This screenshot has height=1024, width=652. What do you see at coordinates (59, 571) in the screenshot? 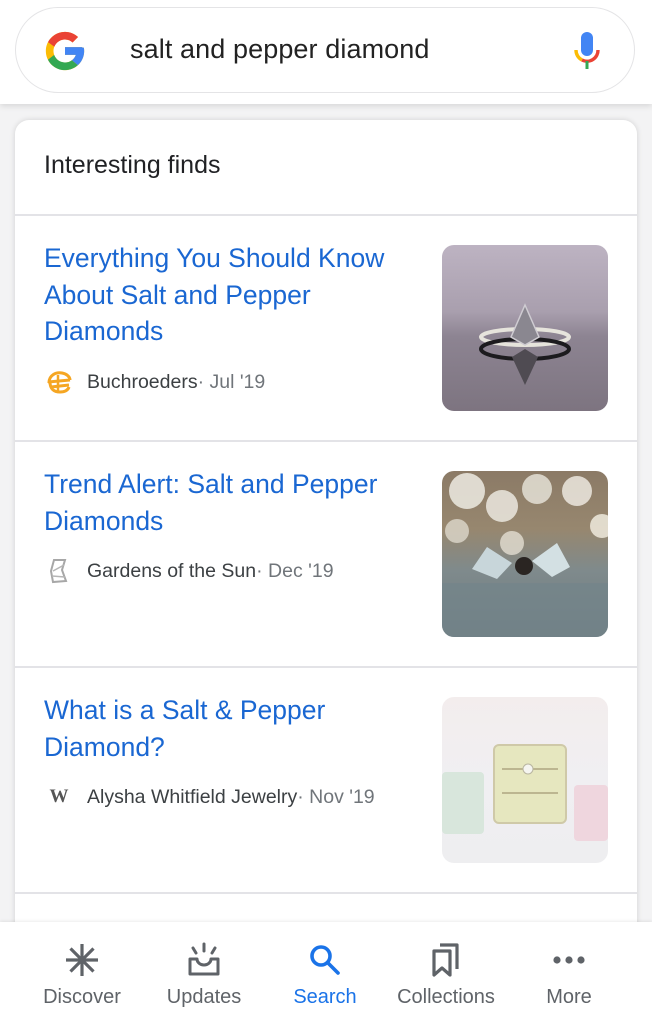
I see `gardens-of-the-sun-logo-icon` at bounding box center [59, 571].